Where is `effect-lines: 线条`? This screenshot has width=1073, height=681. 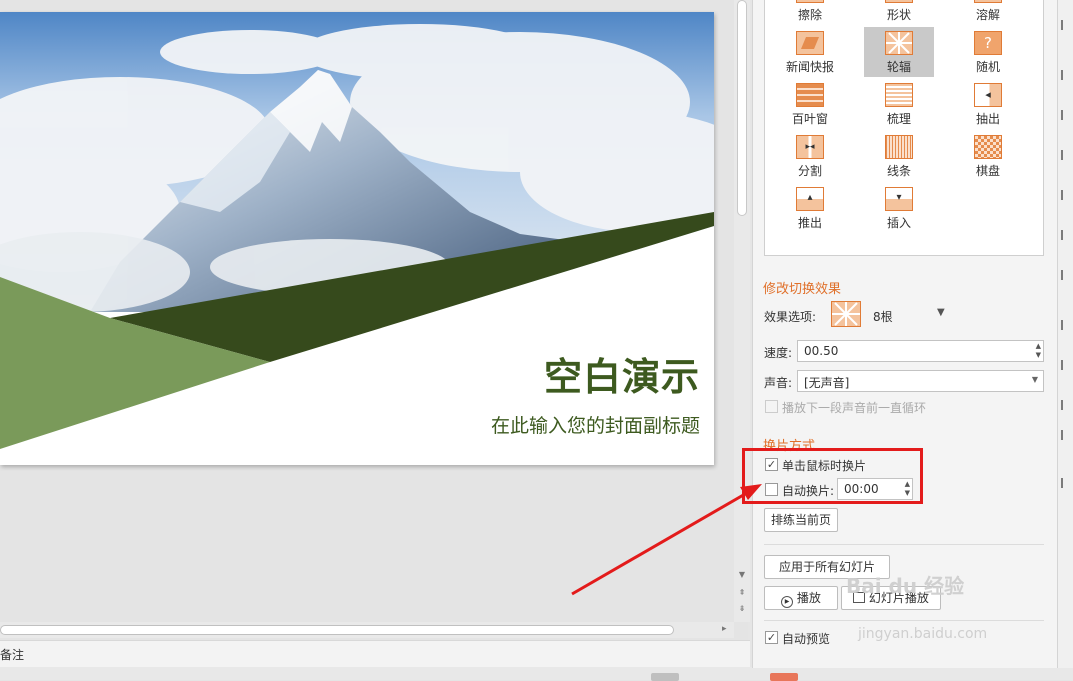
effect-lines: 线条 is located at coordinates (899, 156).